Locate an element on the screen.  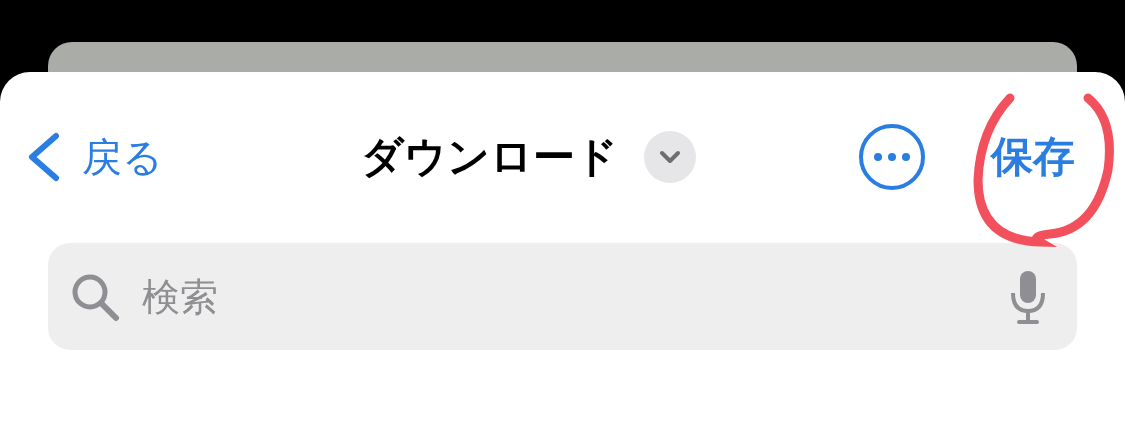
search-field: 検索 is located at coordinates (564, 296).